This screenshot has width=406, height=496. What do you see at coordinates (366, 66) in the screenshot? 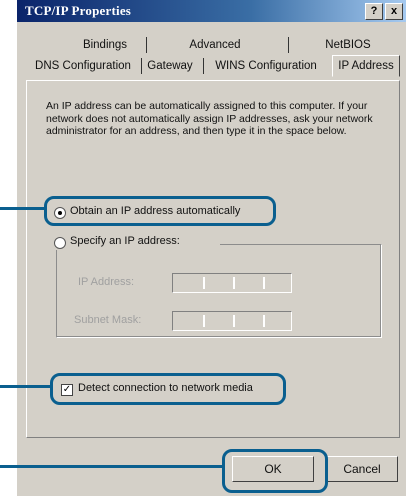
I see `tab-ip-address: IP Address` at bounding box center [366, 66].